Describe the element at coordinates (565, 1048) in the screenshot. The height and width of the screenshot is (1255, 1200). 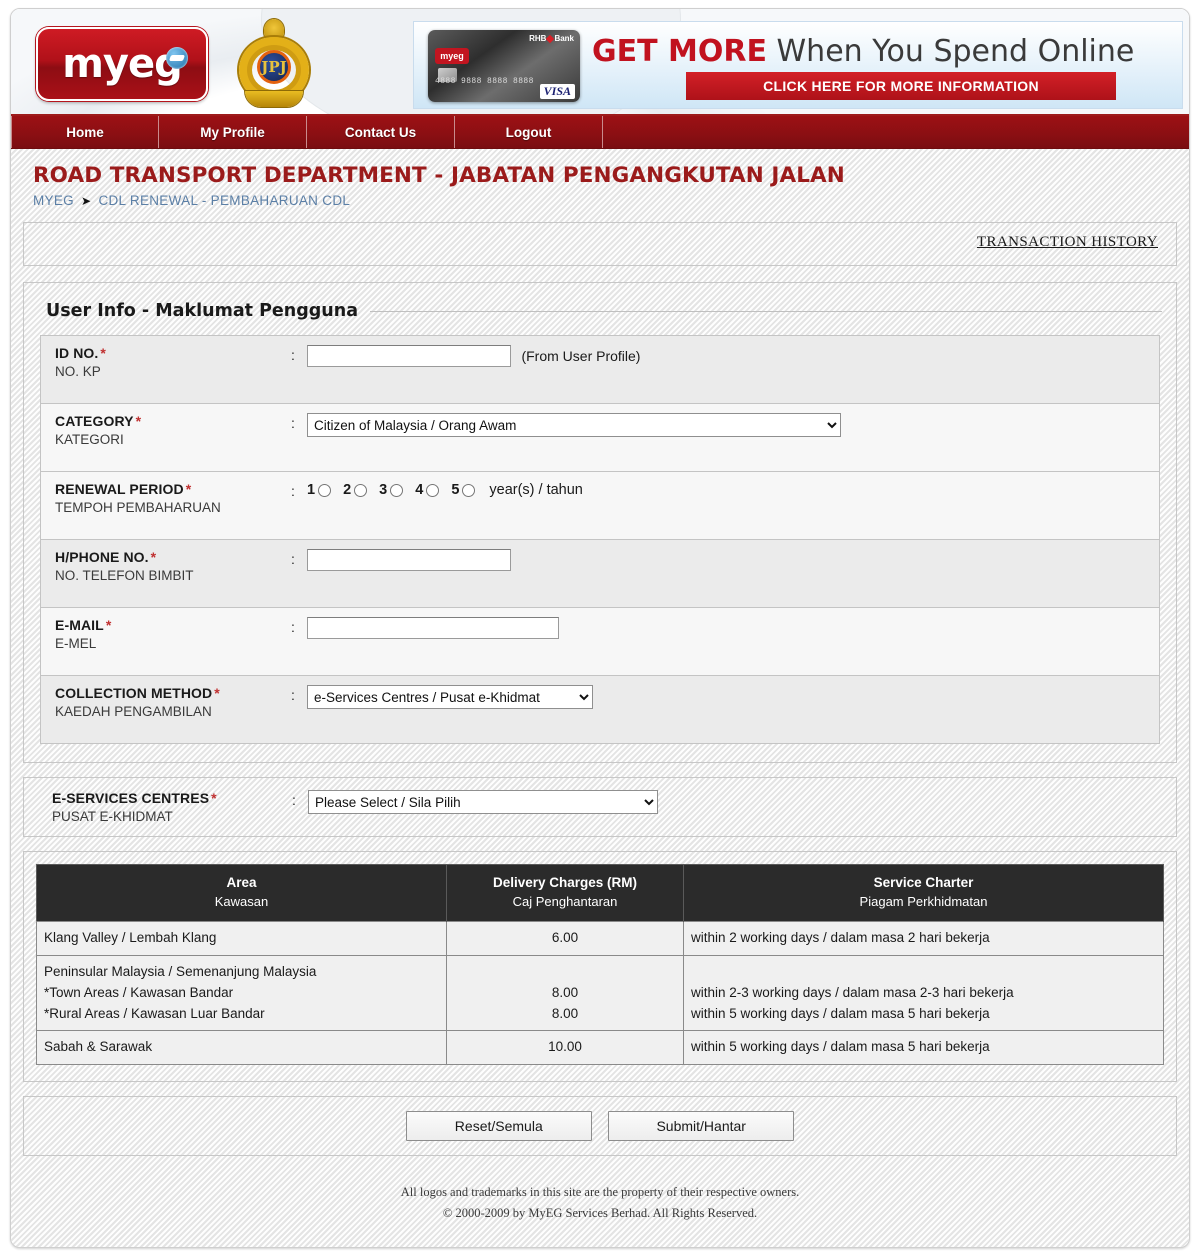
I see `cell-charge: 10.00` at that location.